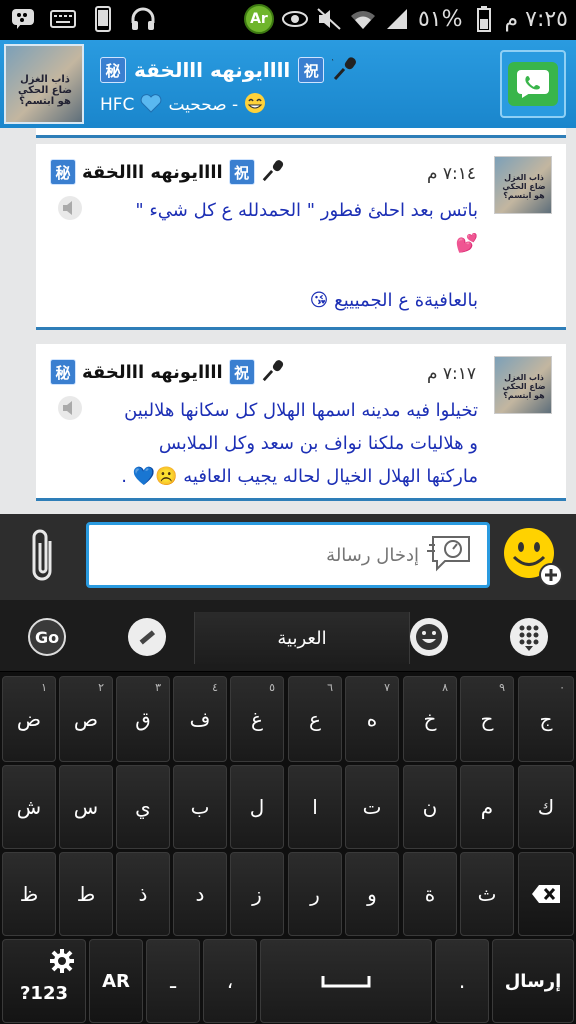 The image size is (576, 1024). What do you see at coordinates (29, 807) in the screenshot?
I see `key-shin: ش` at bounding box center [29, 807].